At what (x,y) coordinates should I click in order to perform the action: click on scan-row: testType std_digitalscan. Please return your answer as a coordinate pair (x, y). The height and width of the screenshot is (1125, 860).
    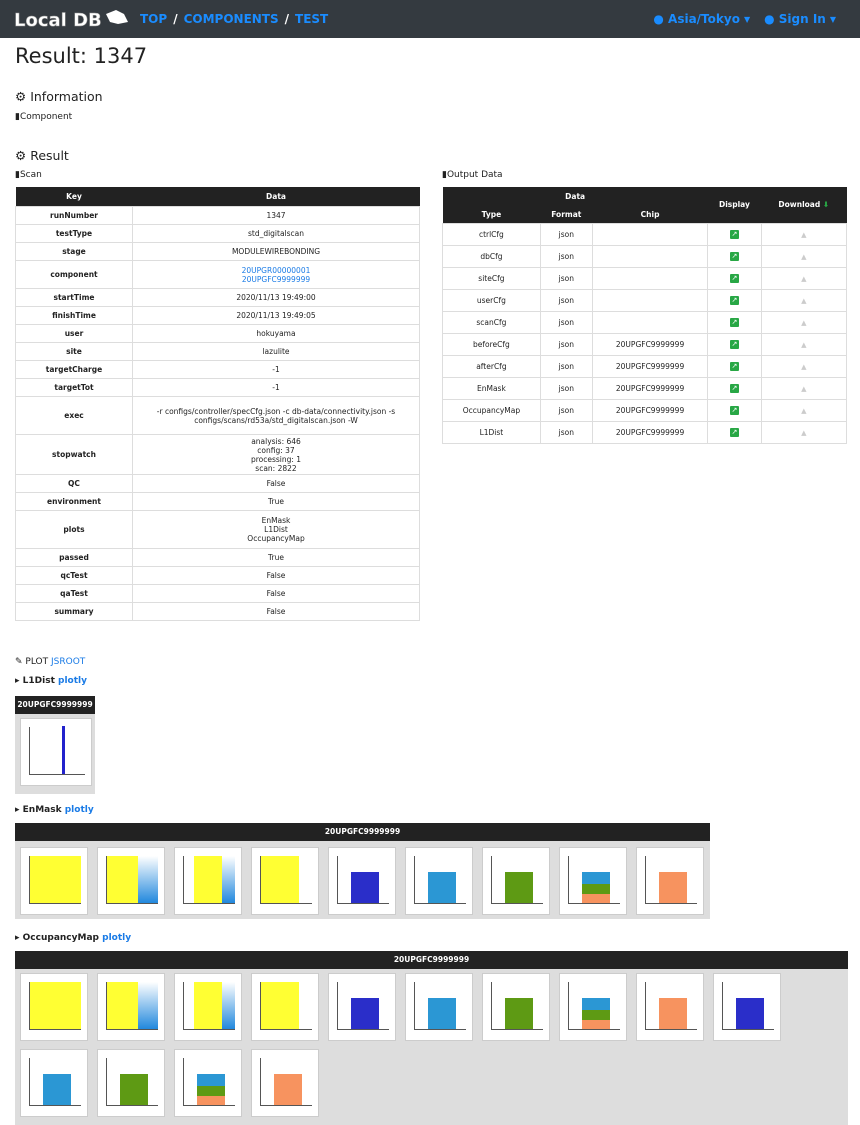
    Looking at the image, I should click on (217, 233).